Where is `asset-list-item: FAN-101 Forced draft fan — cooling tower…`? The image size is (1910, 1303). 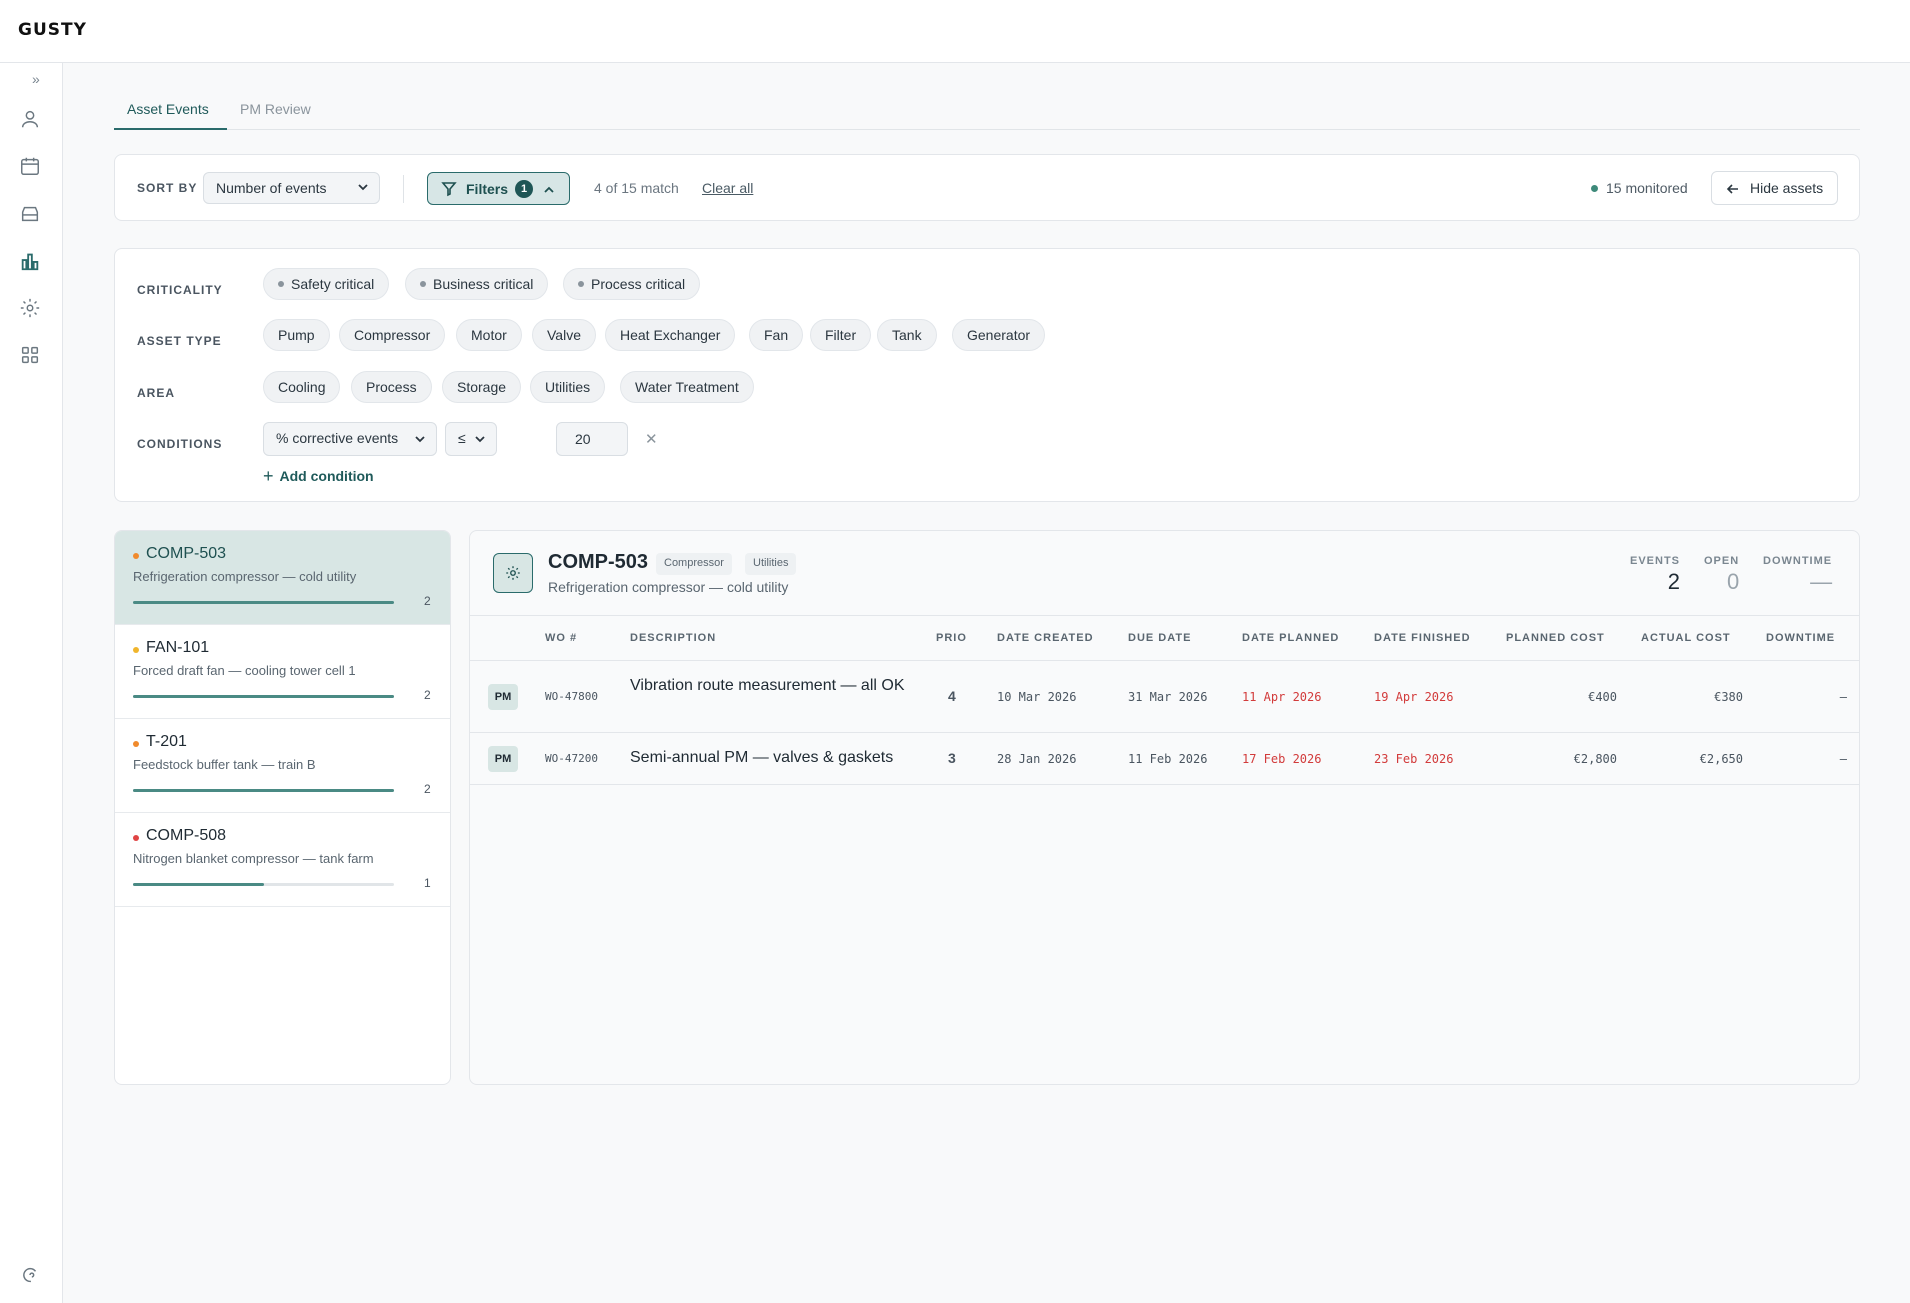
asset-list-item: FAN-101 Forced draft fan — cooling tower… is located at coordinates (282, 672).